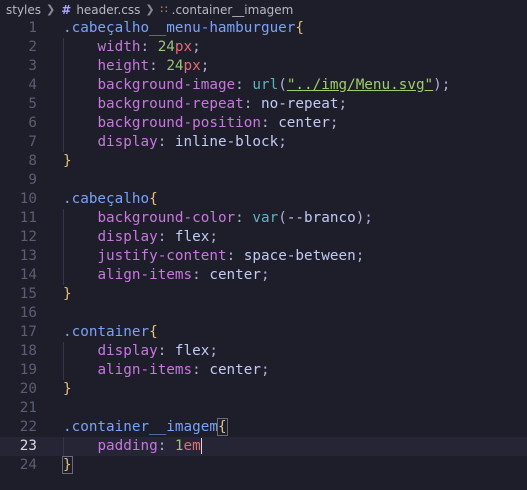 The image size is (527, 490). Describe the element at coordinates (263, 142) in the screenshot. I see `code-line: 7 display: inline-block;` at that location.